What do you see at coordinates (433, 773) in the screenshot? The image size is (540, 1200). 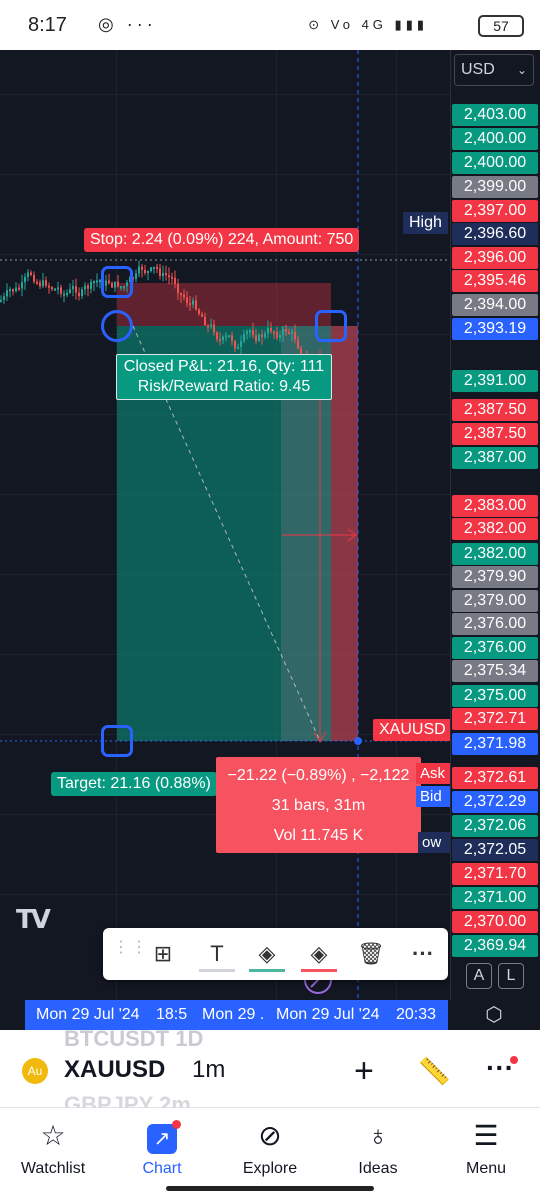 I see `ask-label: Ask` at bounding box center [433, 773].